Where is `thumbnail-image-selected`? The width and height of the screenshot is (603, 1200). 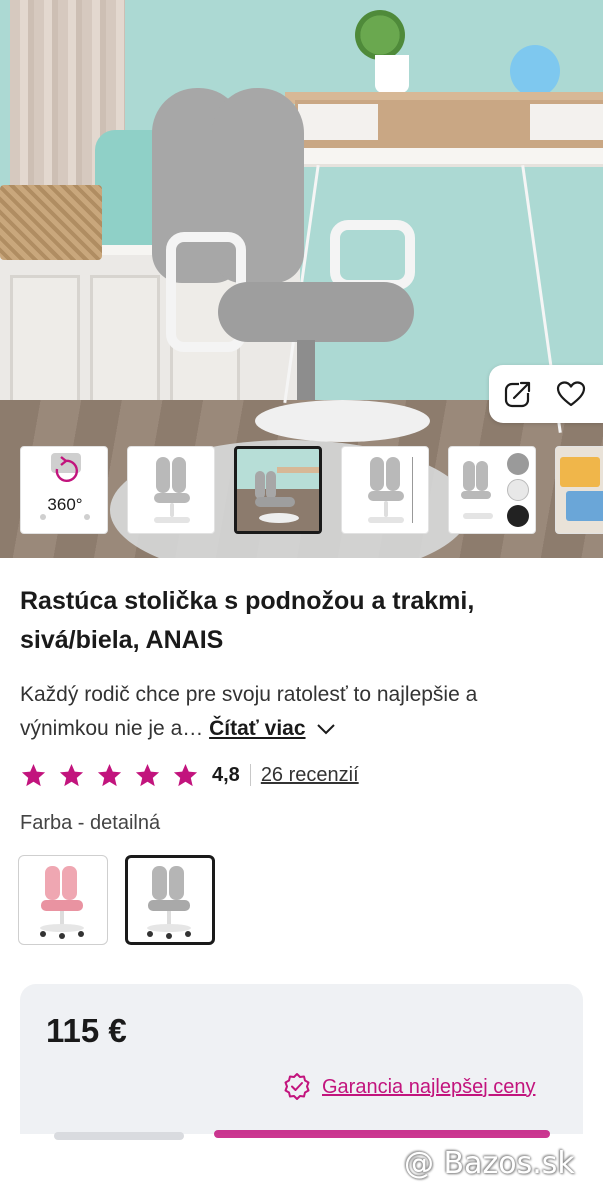
thumbnail-image-selected is located at coordinates (278, 490).